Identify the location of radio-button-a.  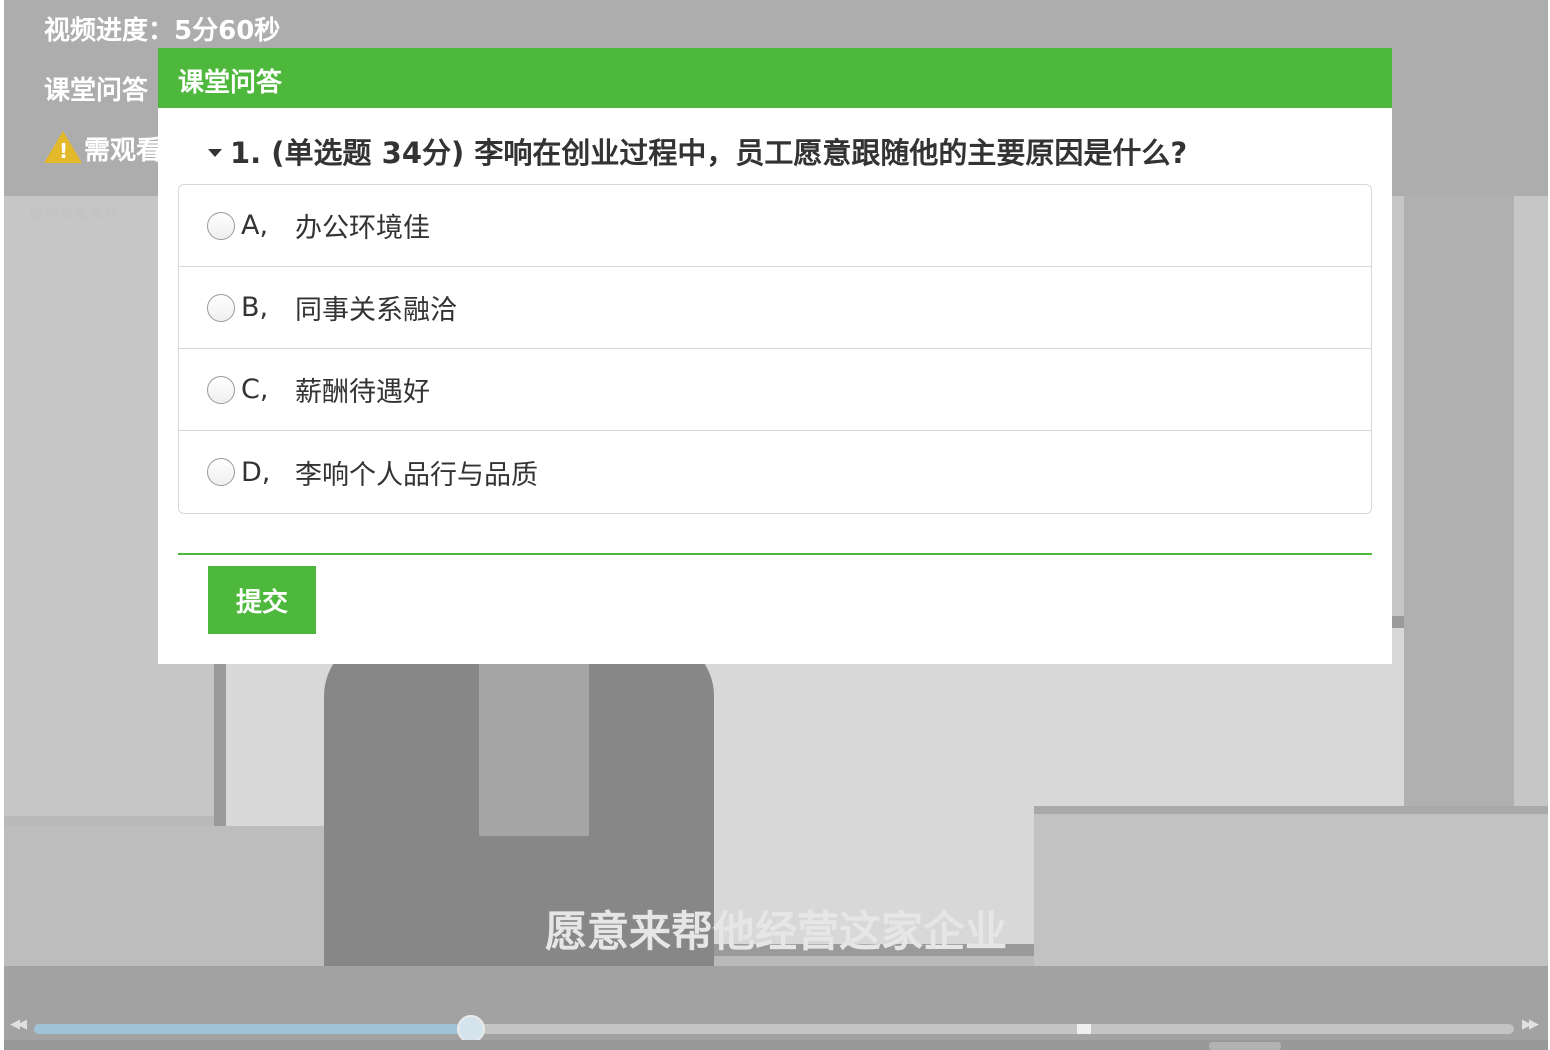
(221, 225).